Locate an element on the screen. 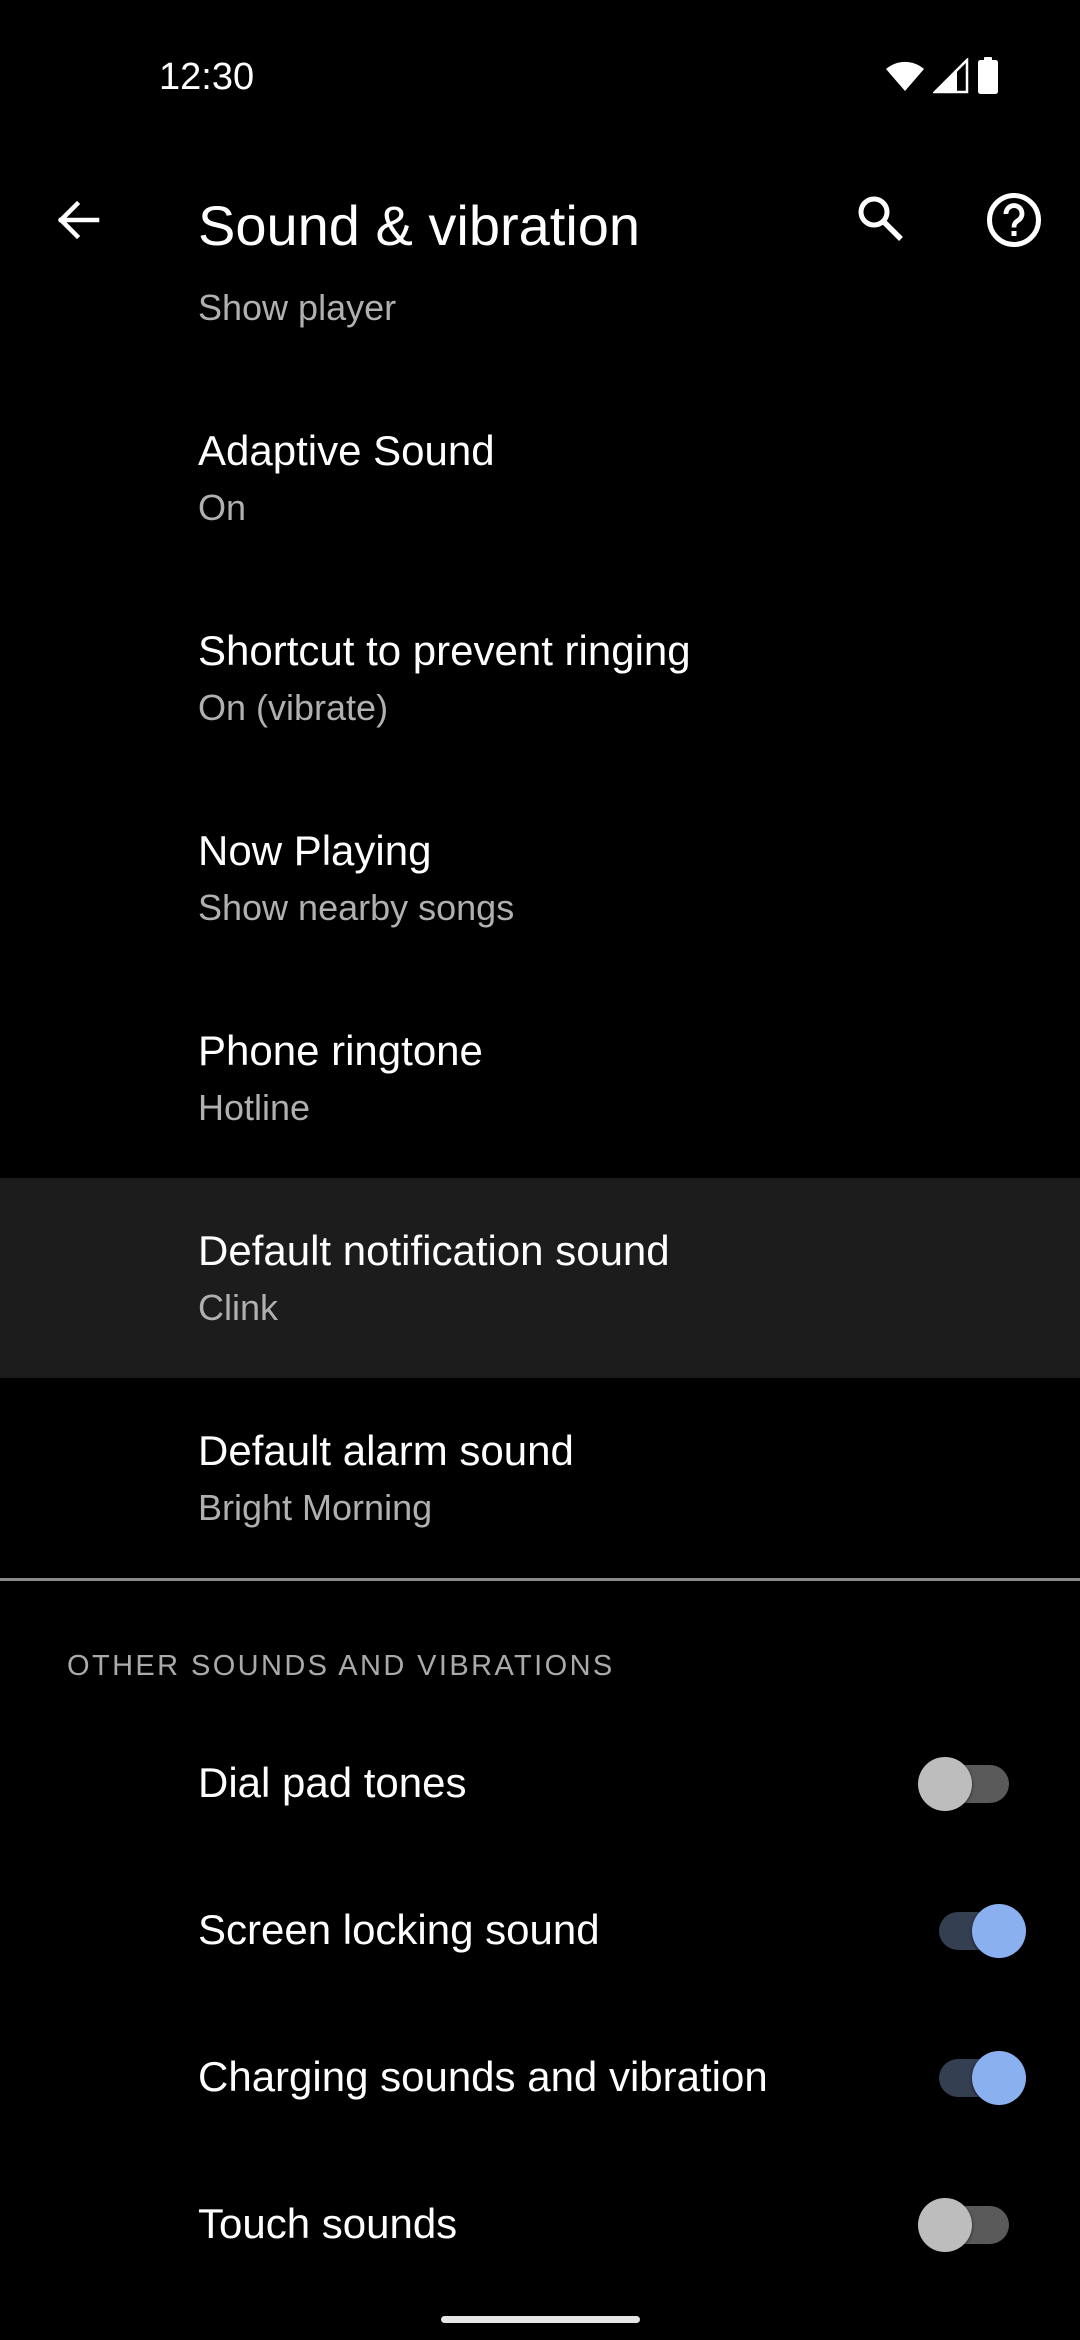 This screenshot has width=1080, height=2340. section-header: OTHER SOUNDS AND VIBRATIONS is located at coordinates (341, 1666).